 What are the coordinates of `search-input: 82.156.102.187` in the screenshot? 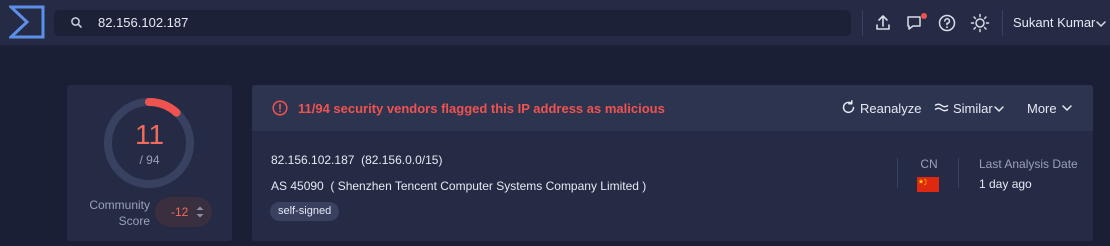 It's located at (143, 22).